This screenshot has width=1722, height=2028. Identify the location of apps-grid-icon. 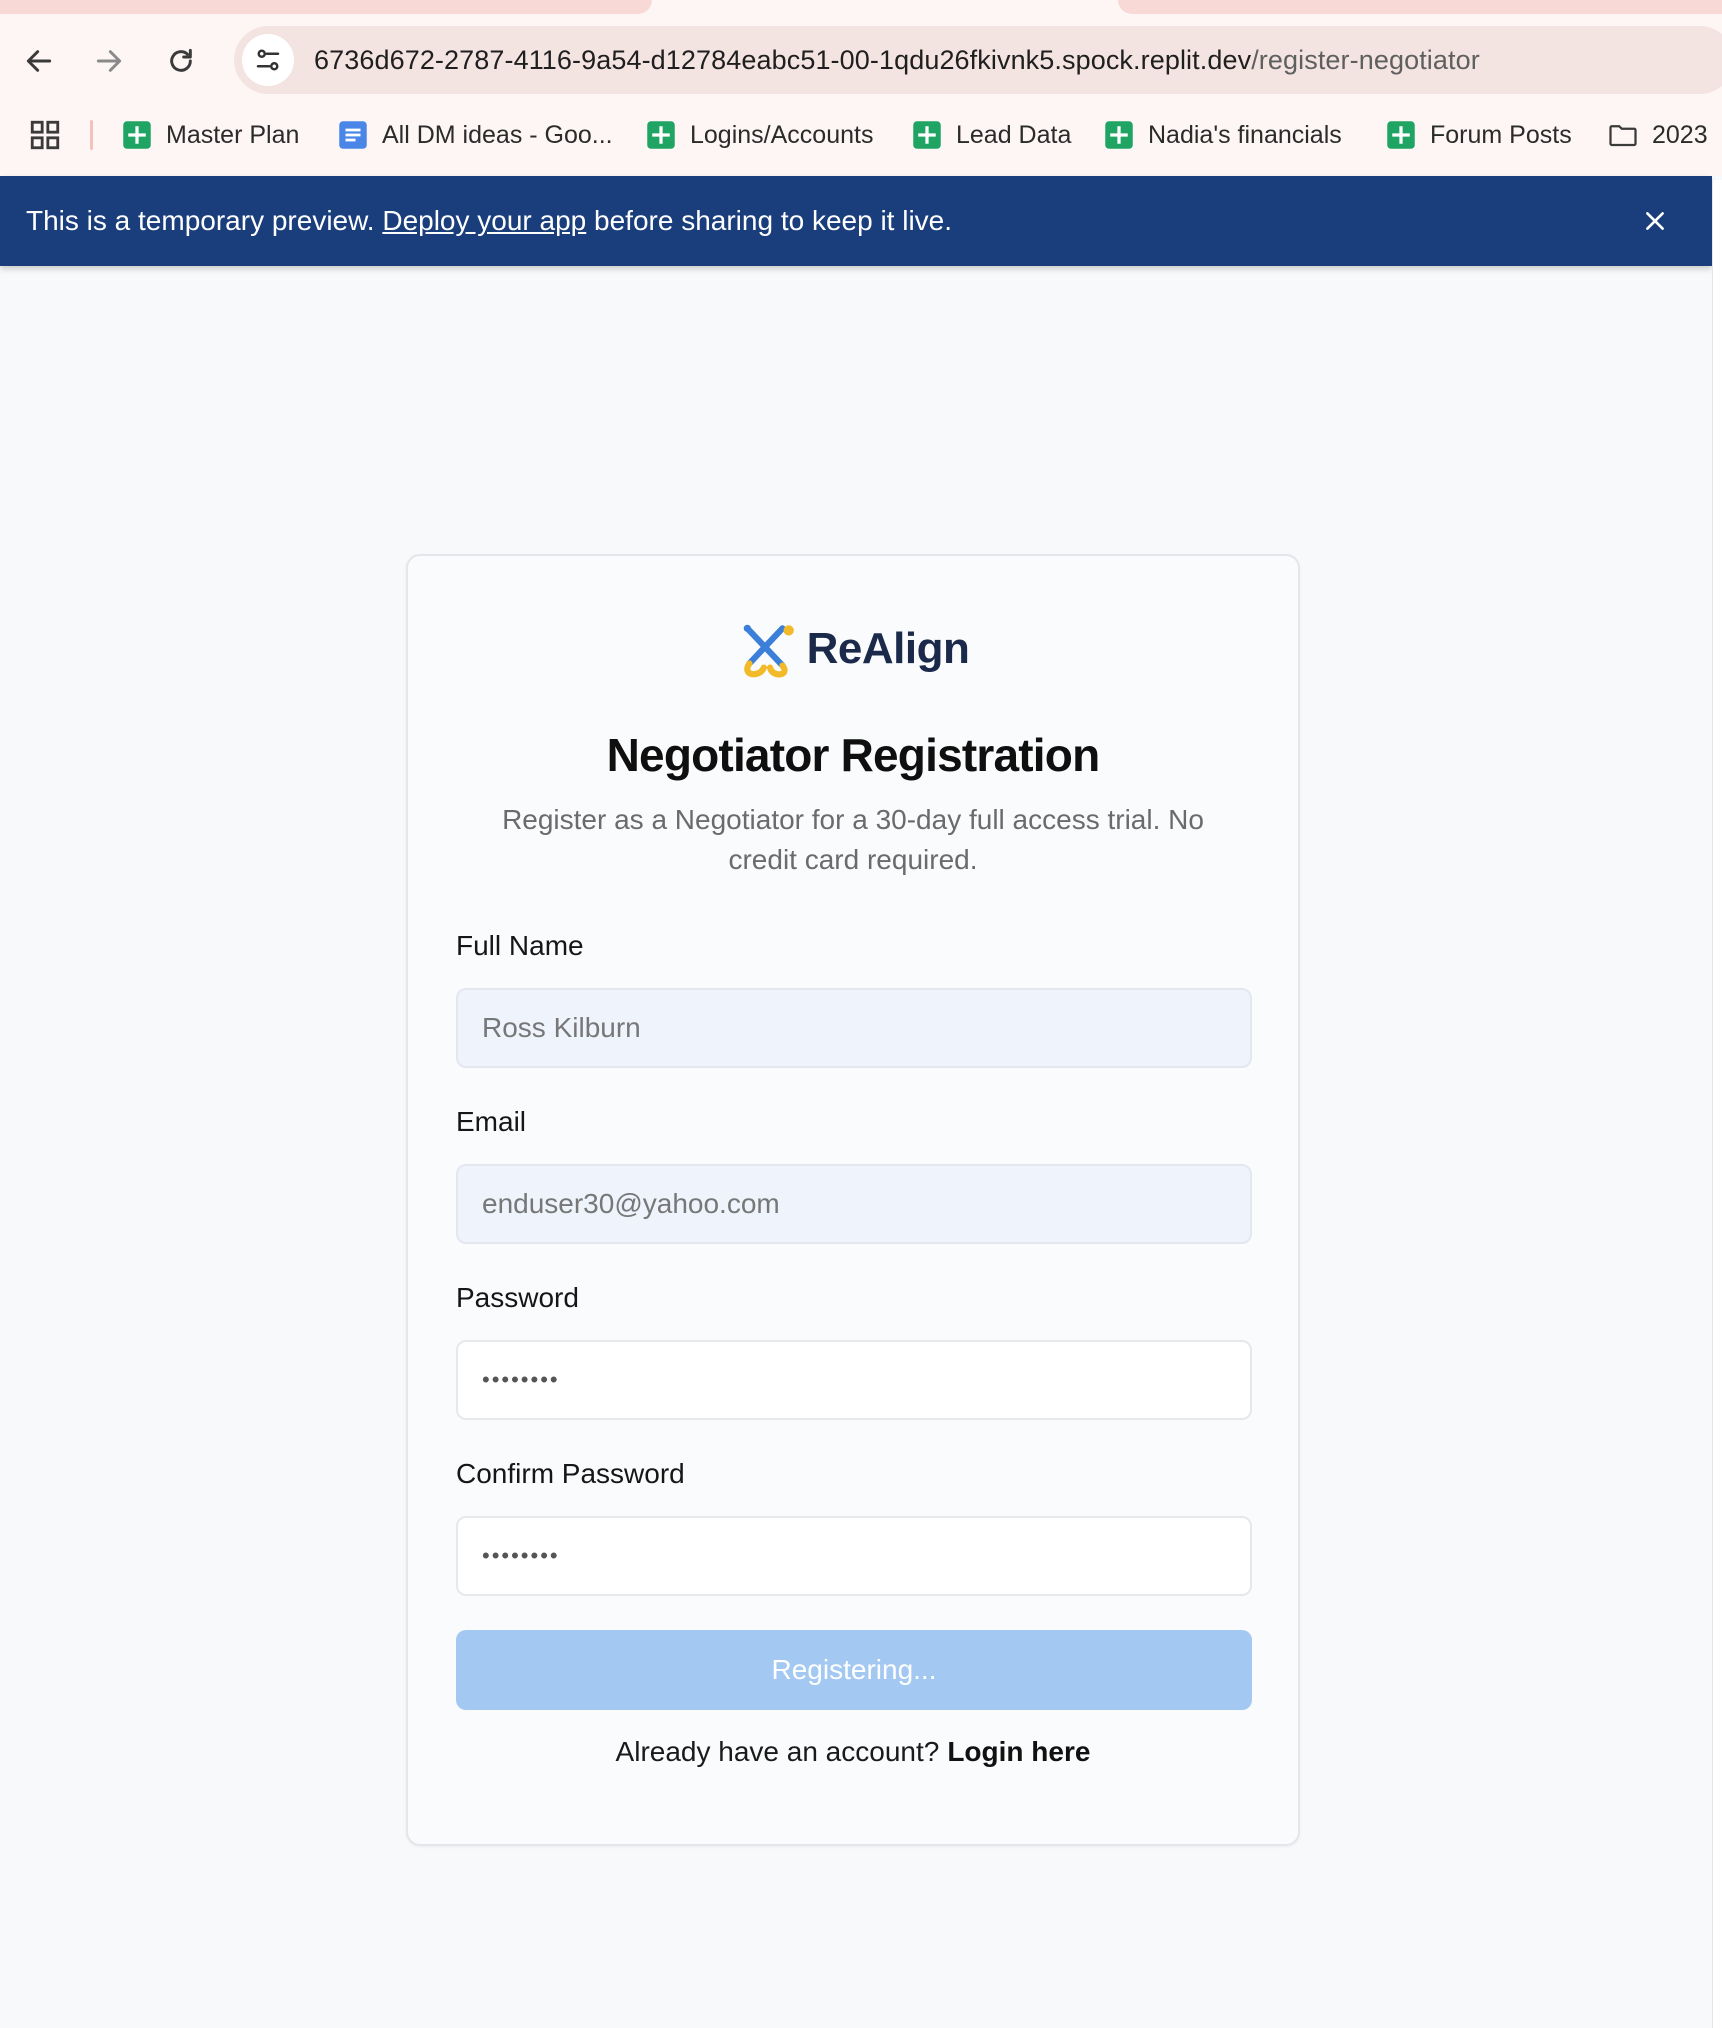
(45, 135).